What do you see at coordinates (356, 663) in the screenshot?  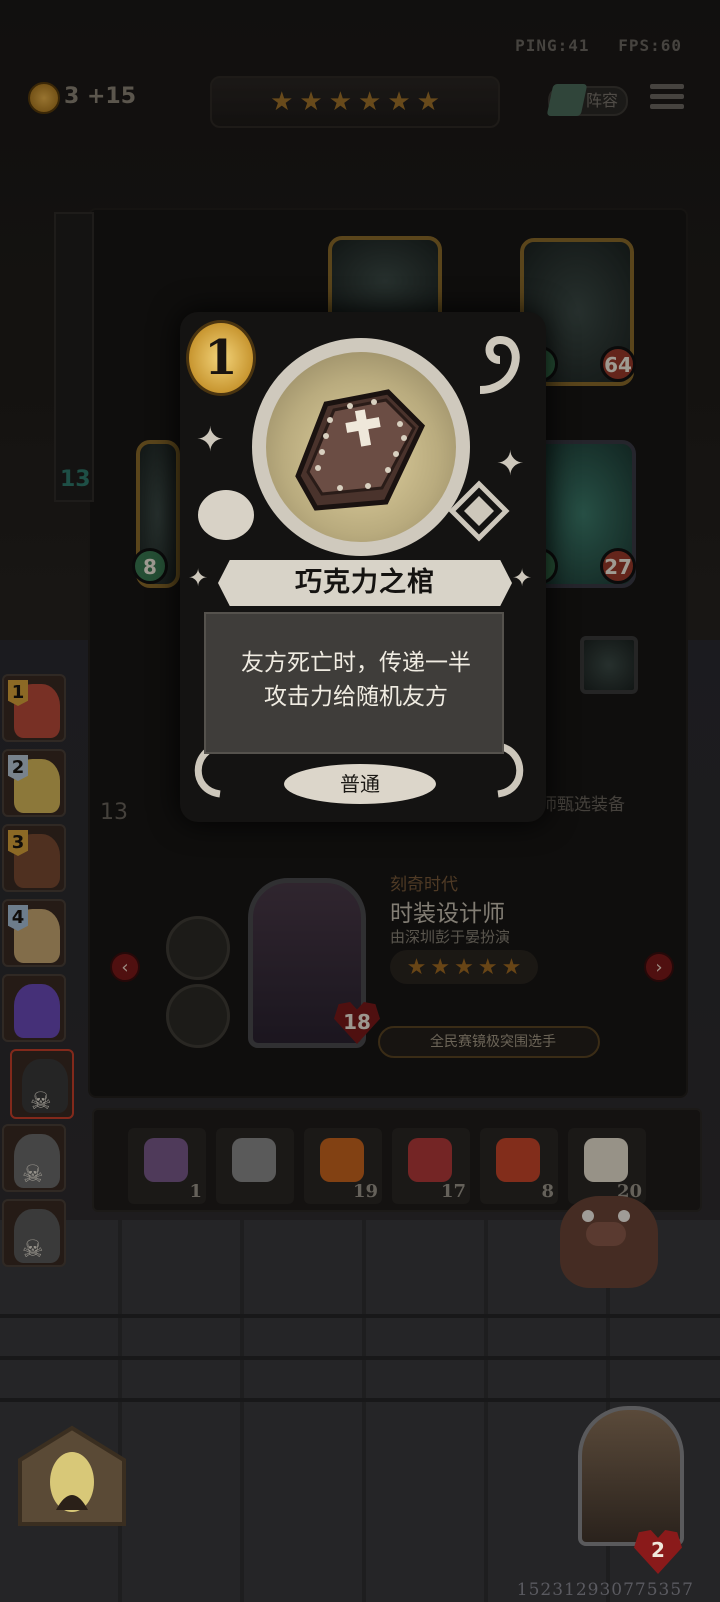 I see `description-line-1: 友方死亡时，传递一半` at bounding box center [356, 663].